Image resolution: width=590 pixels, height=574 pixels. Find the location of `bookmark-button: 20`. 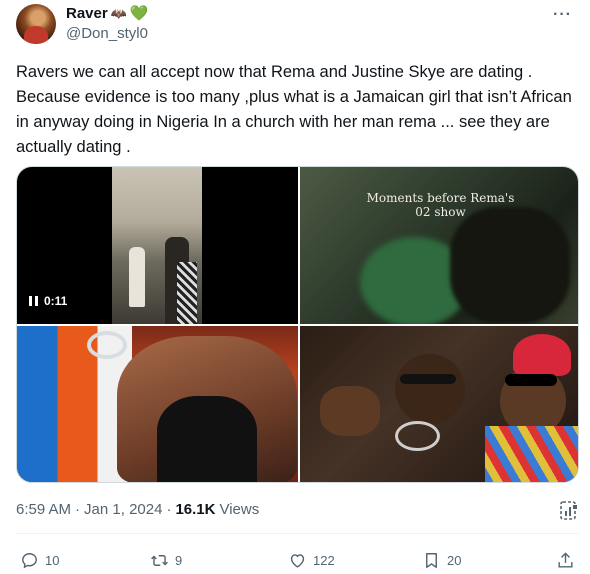

bookmark-button: 20 is located at coordinates (441, 560).